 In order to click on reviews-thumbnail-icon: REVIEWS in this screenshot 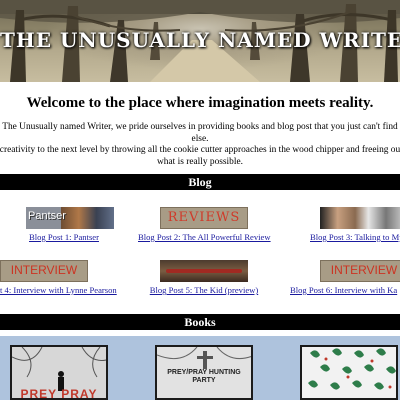, I will do `click(204, 218)`.